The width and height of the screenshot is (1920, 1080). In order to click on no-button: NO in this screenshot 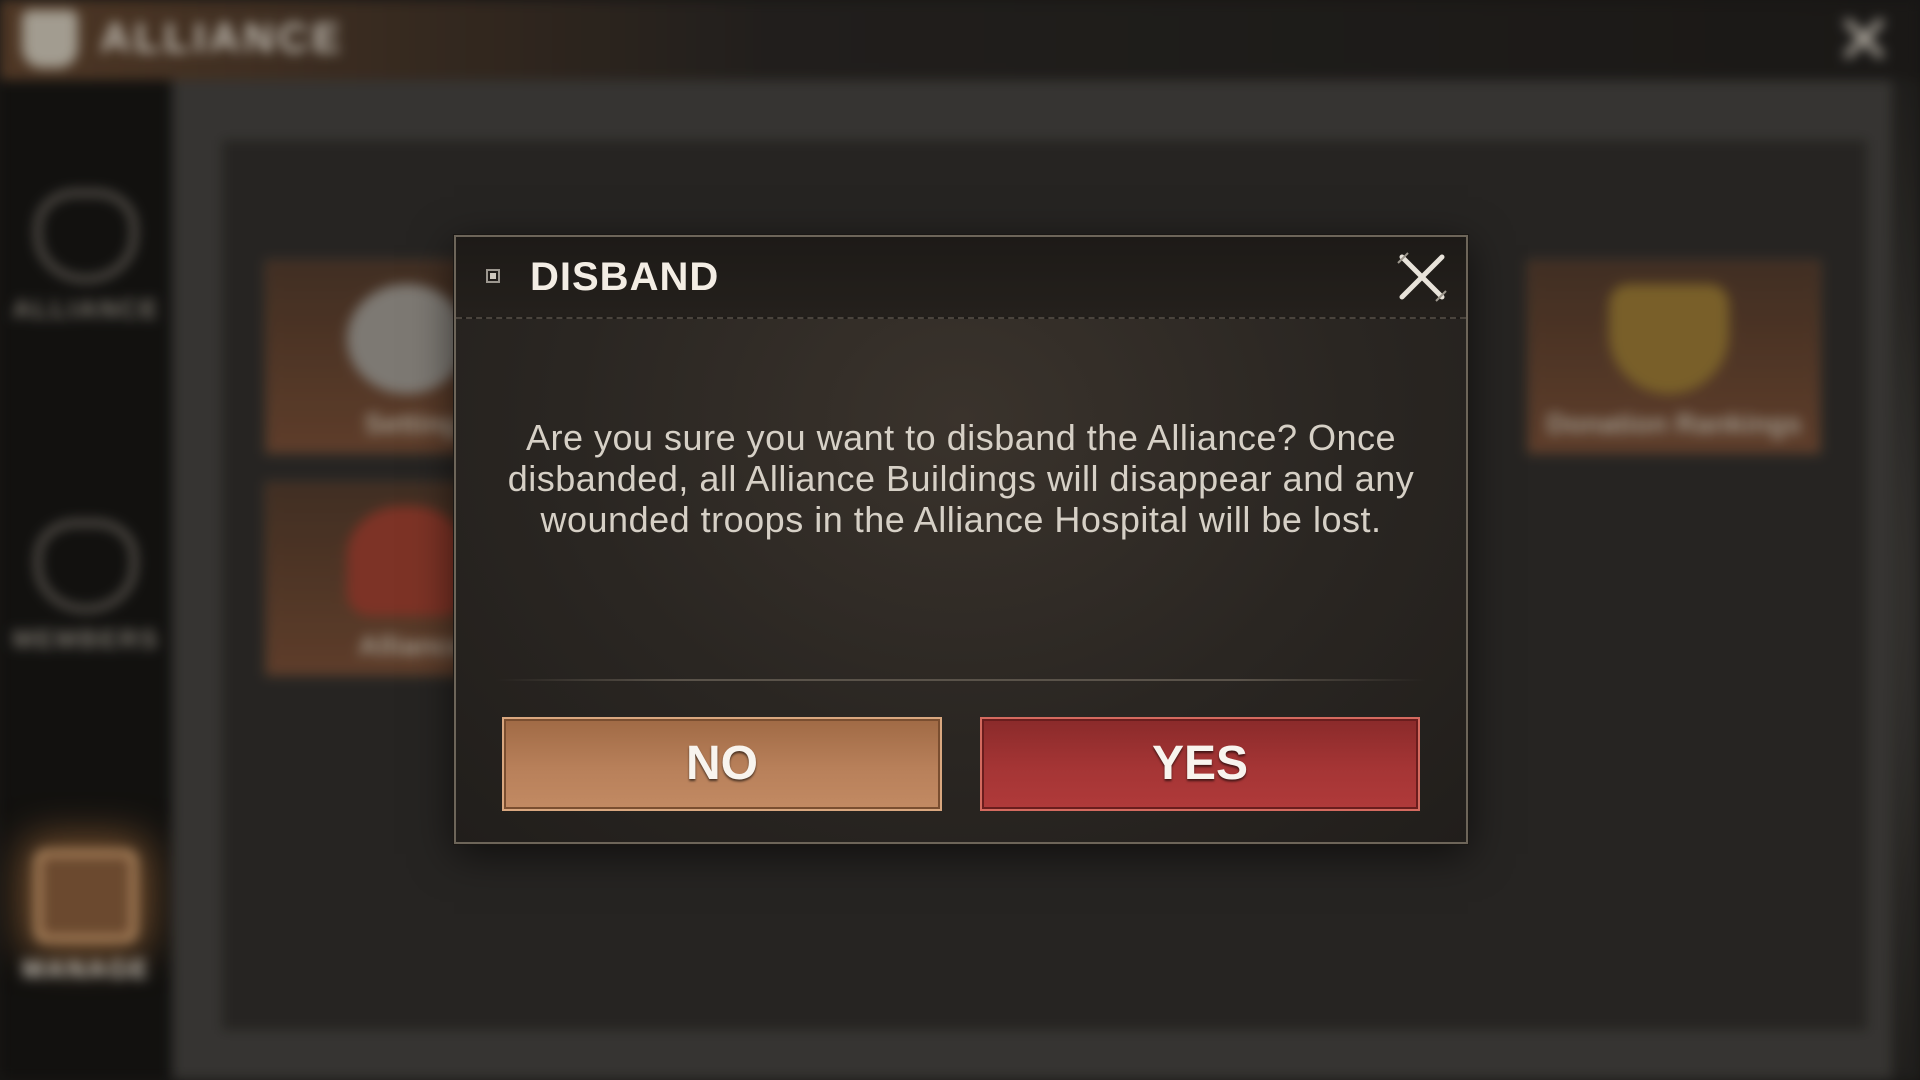, I will do `click(722, 764)`.